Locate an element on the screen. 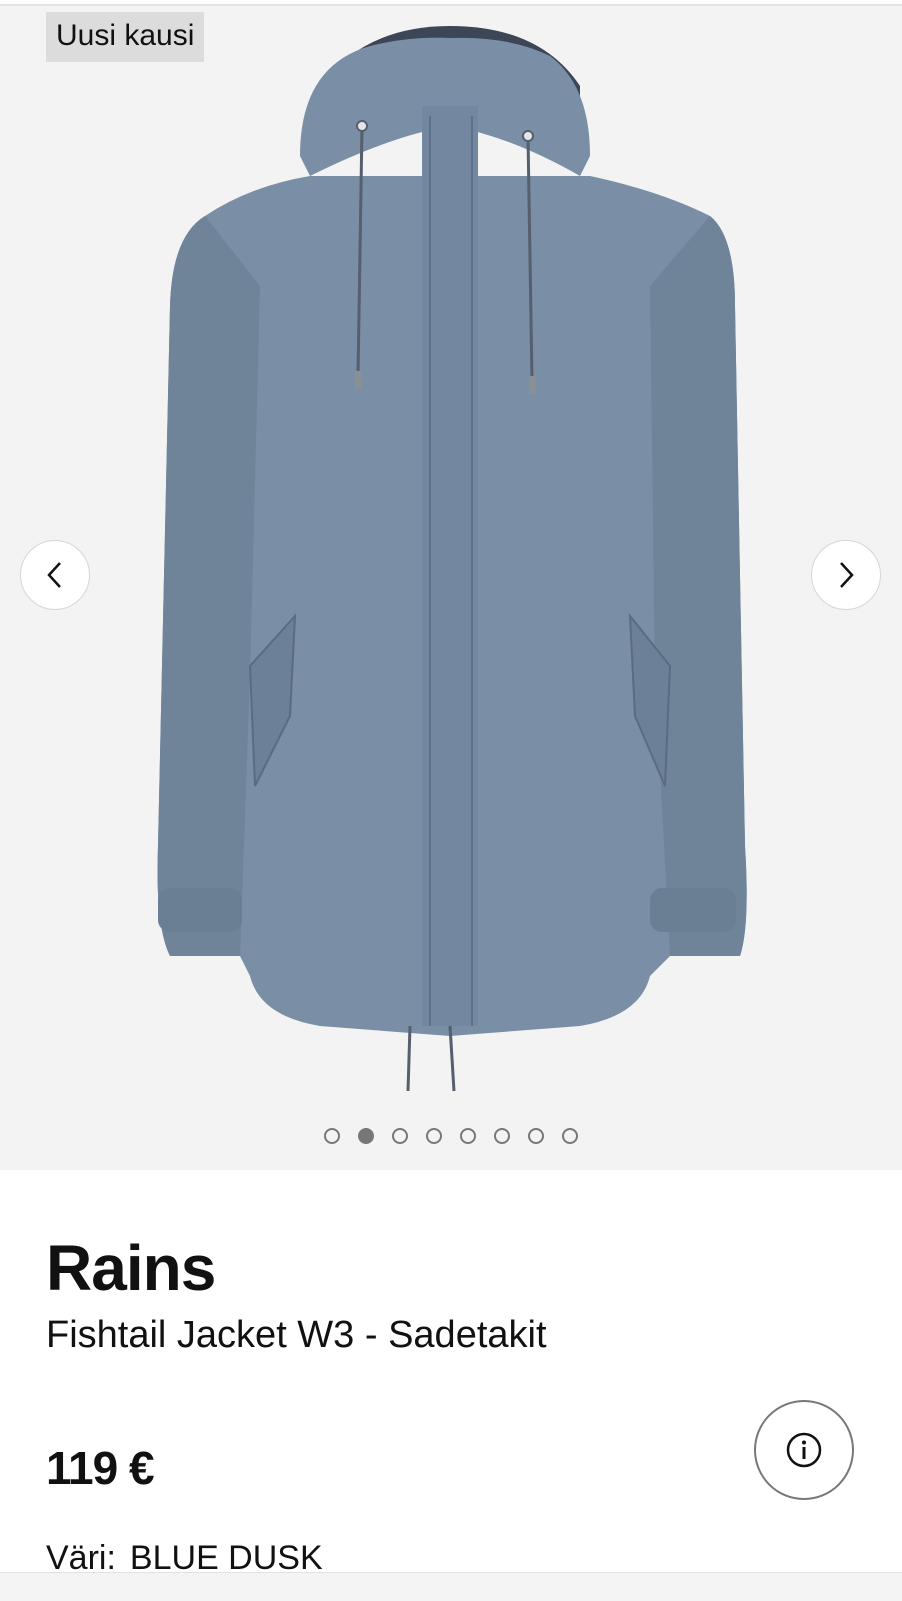  new-season-badge: Uusi kausi is located at coordinates (125, 37).